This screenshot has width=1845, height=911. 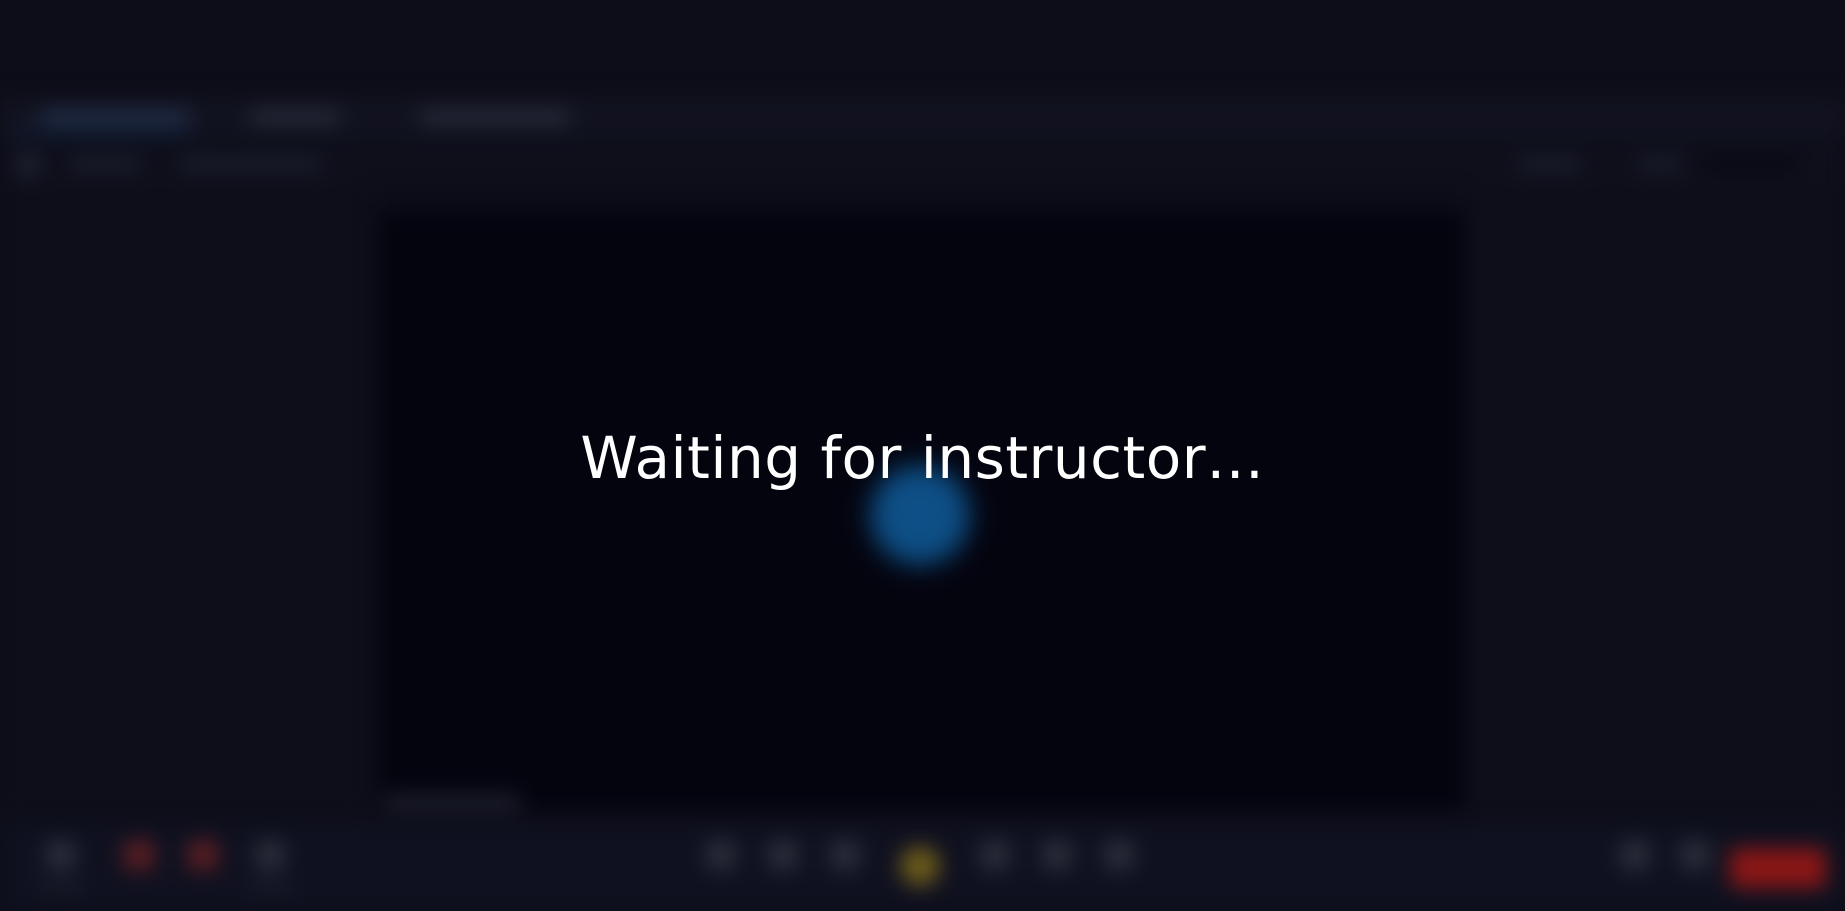 I want to click on settings-icon, so click(x=270, y=855).